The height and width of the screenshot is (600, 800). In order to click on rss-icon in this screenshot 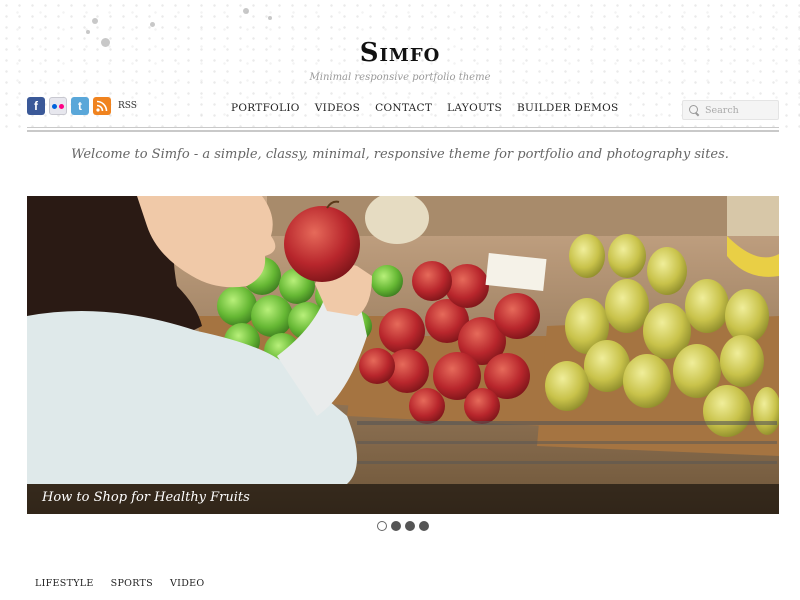, I will do `click(102, 106)`.